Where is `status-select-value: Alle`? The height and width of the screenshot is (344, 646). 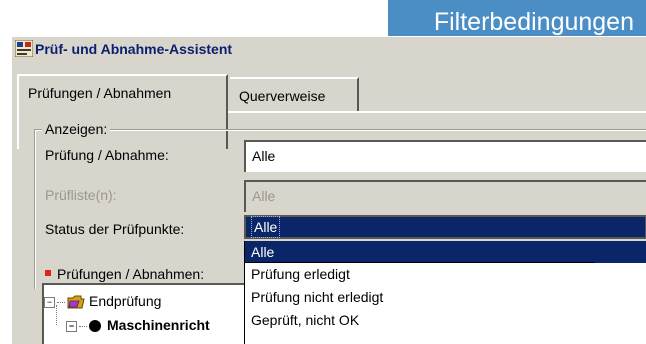
status-select-value: Alle is located at coordinates (265, 227).